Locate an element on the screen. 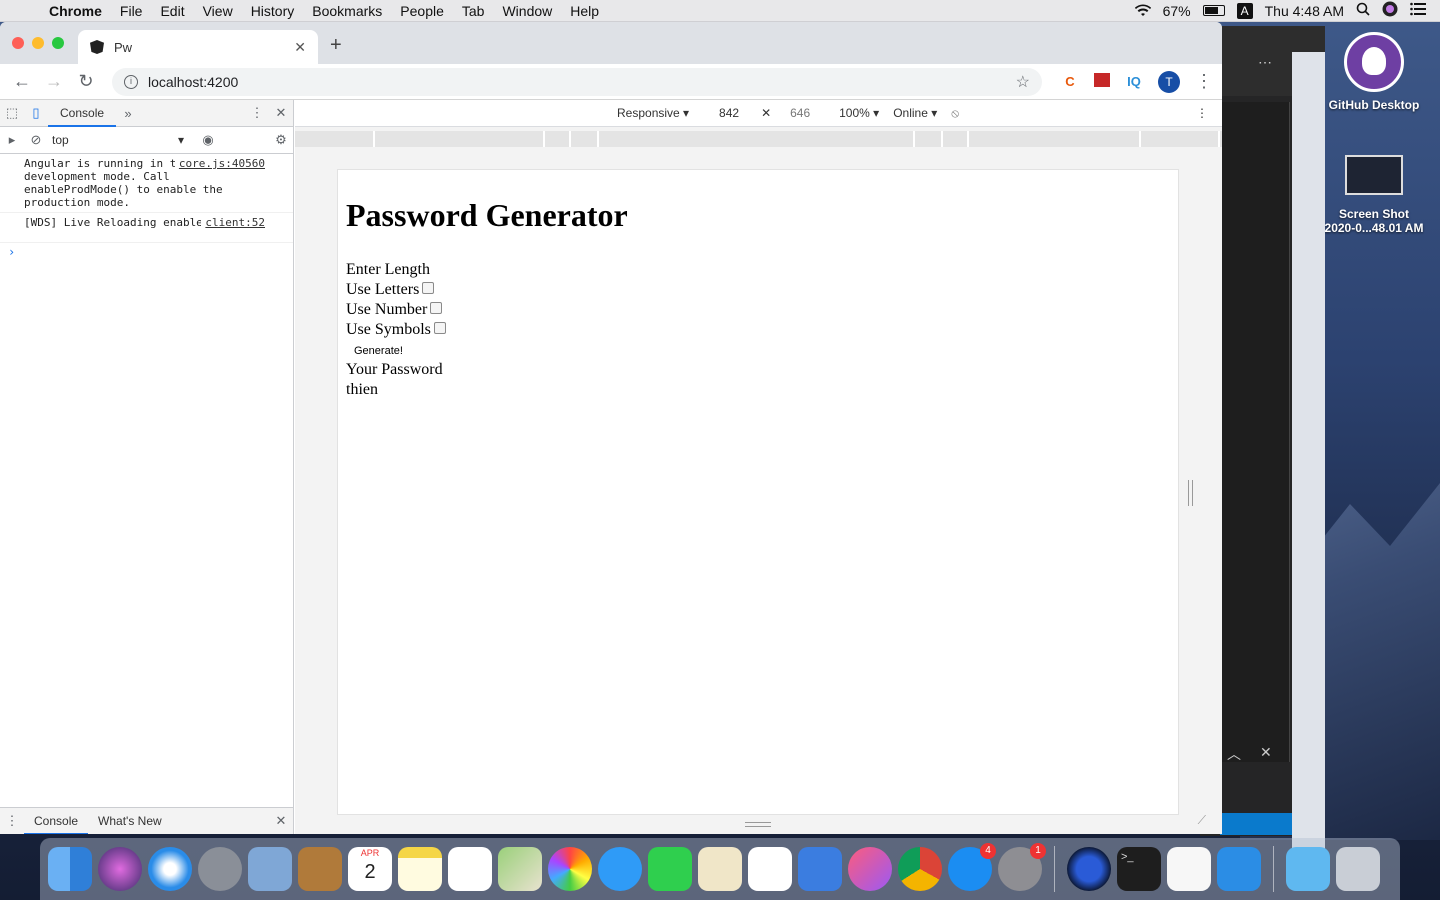 Image resolution: width=1440 pixels, height=900 pixels. trash-icon is located at coordinates (1358, 869).